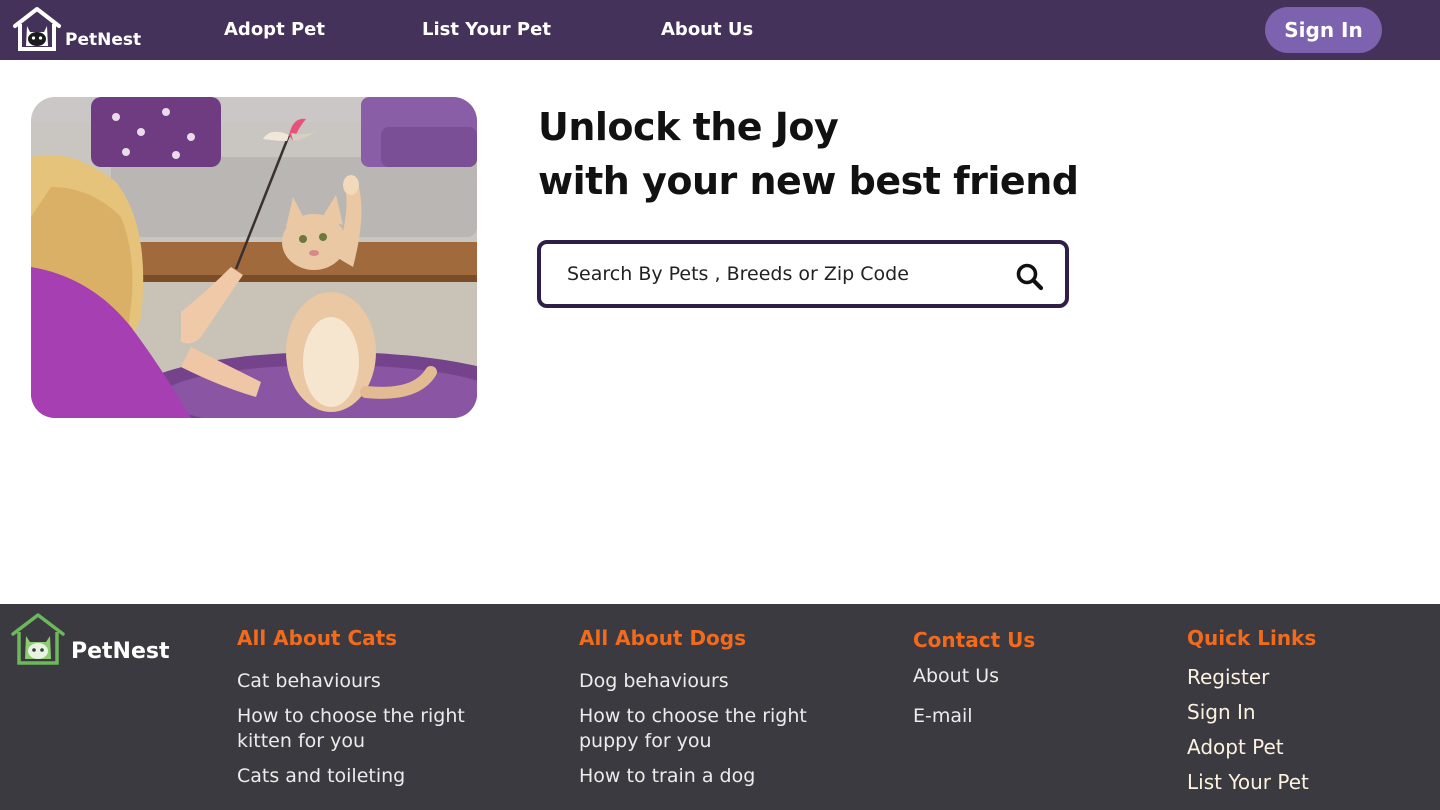 The height and width of the screenshot is (810, 1440). I want to click on footer-link-sign-in: Sign In, so click(1302, 712).